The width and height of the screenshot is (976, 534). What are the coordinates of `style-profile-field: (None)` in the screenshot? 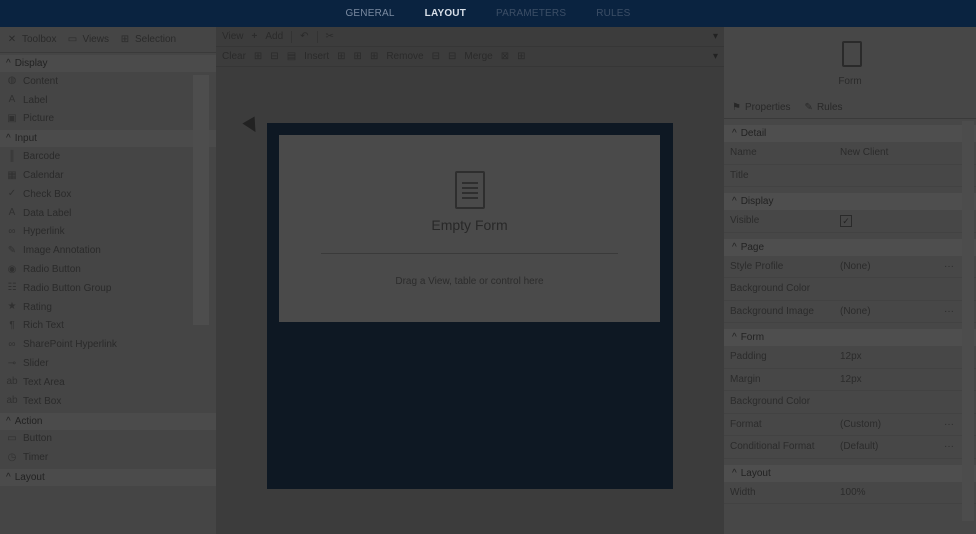 It's located at (905, 266).